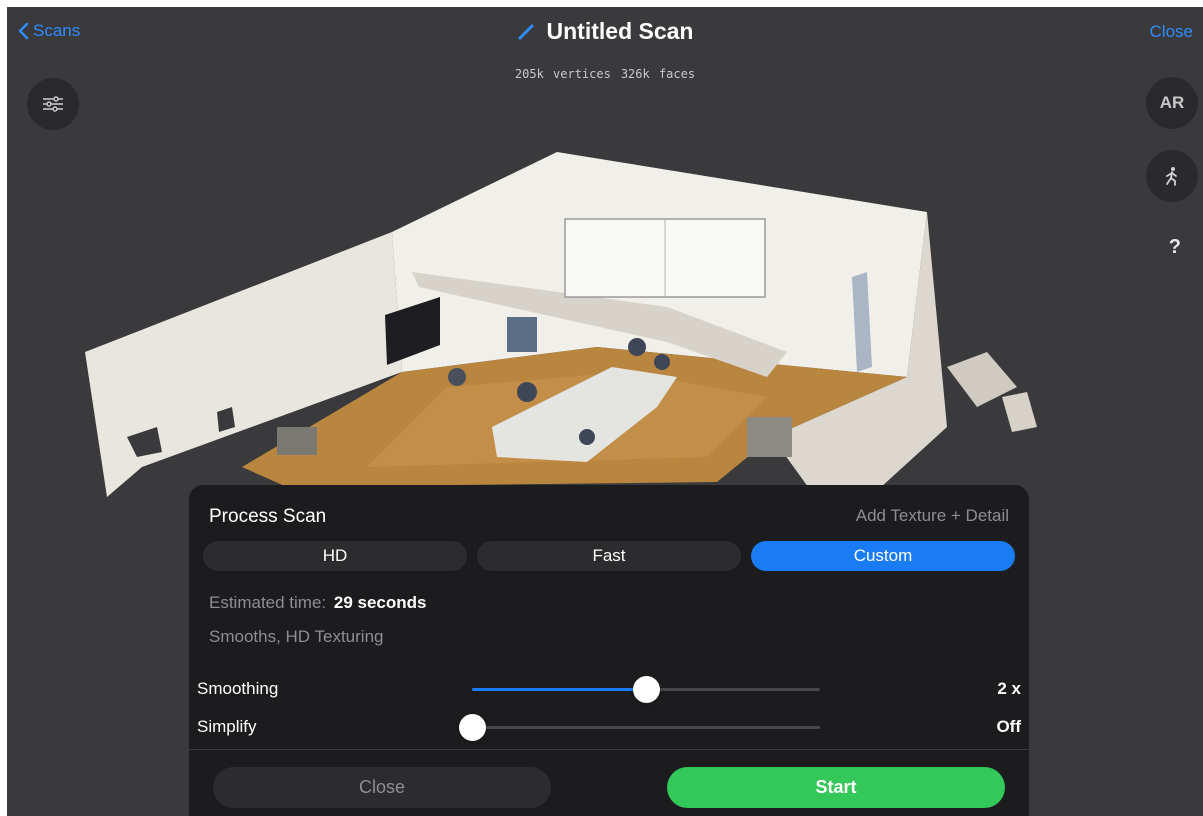  What do you see at coordinates (382, 787) in the screenshot?
I see `panel-close-button: Close` at bounding box center [382, 787].